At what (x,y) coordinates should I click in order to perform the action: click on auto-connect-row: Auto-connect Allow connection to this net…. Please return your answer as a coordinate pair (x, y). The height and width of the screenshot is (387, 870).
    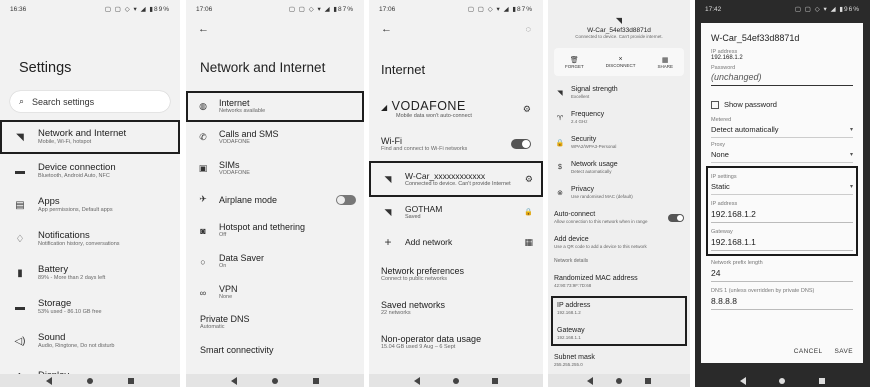
    Looking at the image, I should click on (619, 217).